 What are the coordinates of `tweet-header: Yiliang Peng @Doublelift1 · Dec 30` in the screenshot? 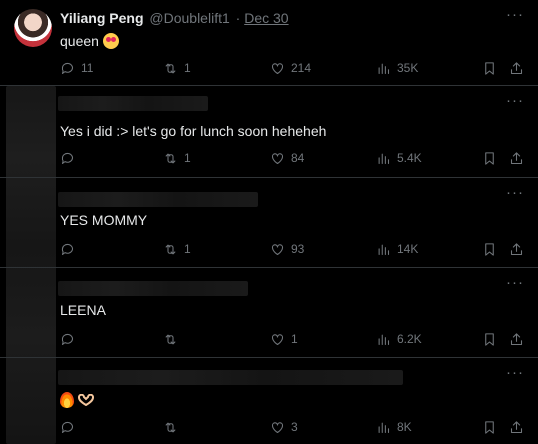 It's located at (174, 18).